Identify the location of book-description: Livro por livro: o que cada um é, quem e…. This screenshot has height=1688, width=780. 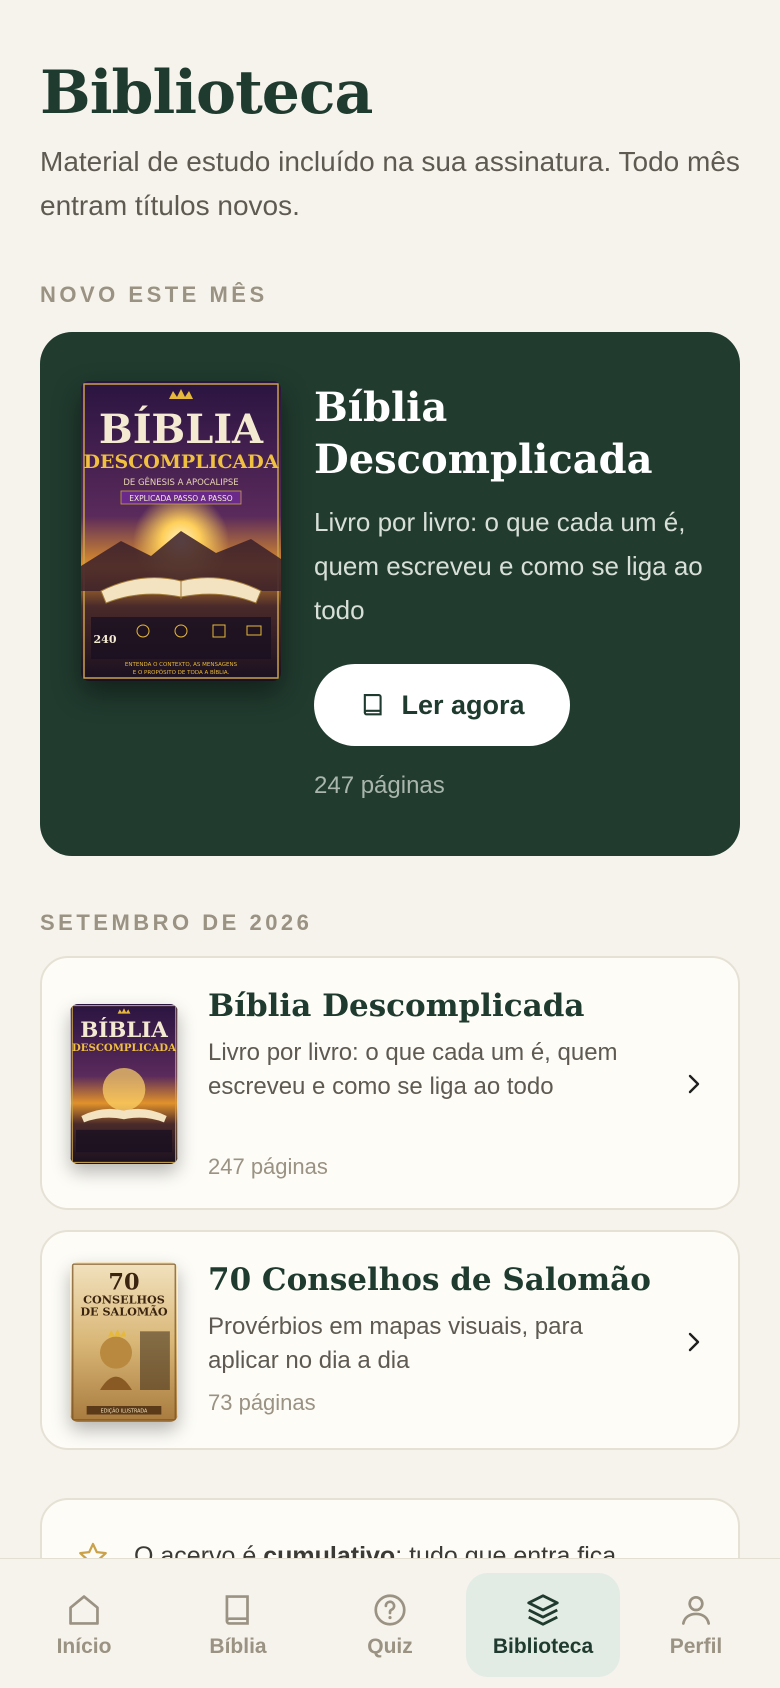
(413, 1069).